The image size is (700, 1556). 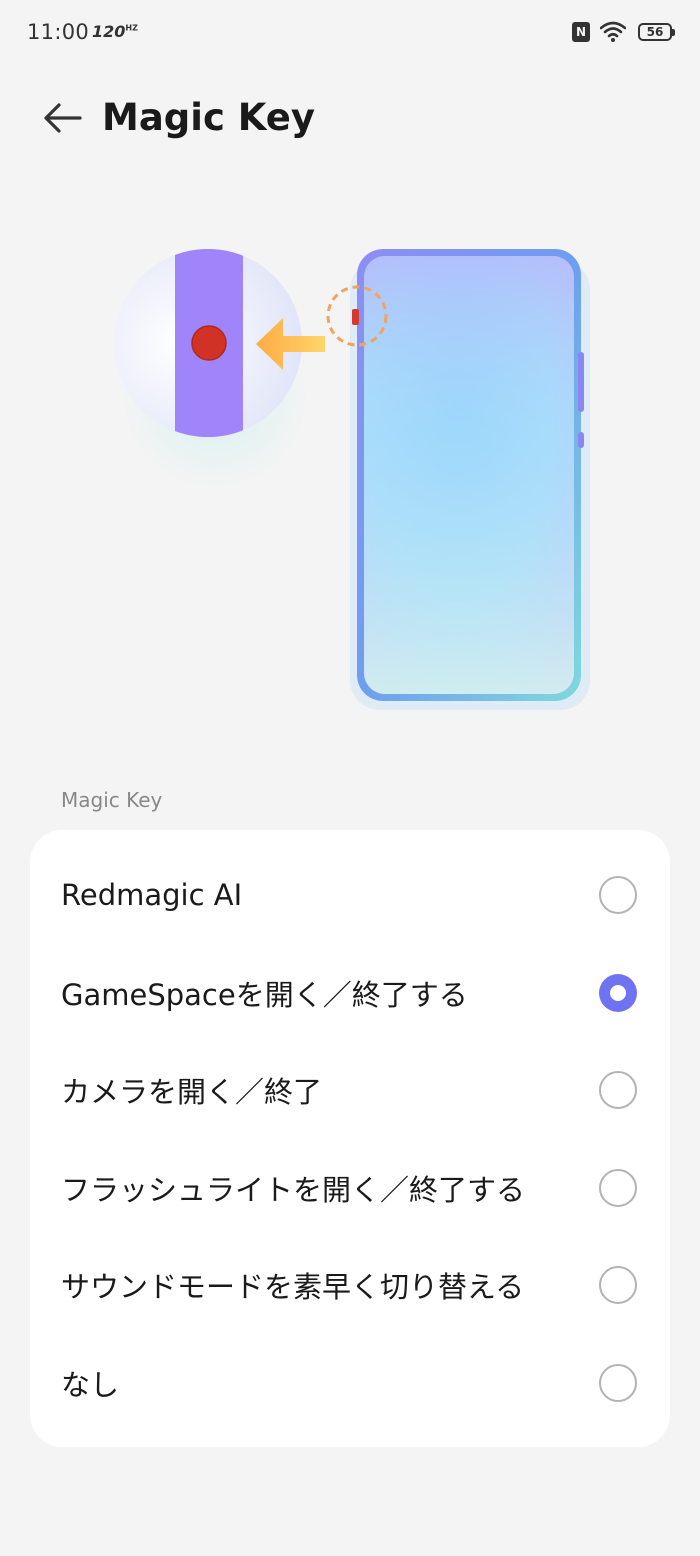 What do you see at coordinates (293, 1287) in the screenshot?
I see `option-label: サウンドモードを素早く切り替える` at bounding box center [293, 1287].